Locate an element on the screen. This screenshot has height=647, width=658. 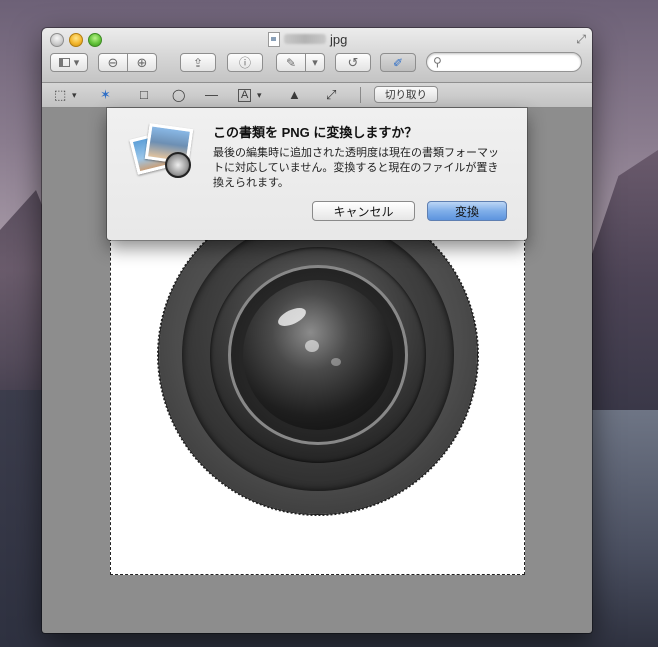
zoom-button is located at coordinates (95, 40).